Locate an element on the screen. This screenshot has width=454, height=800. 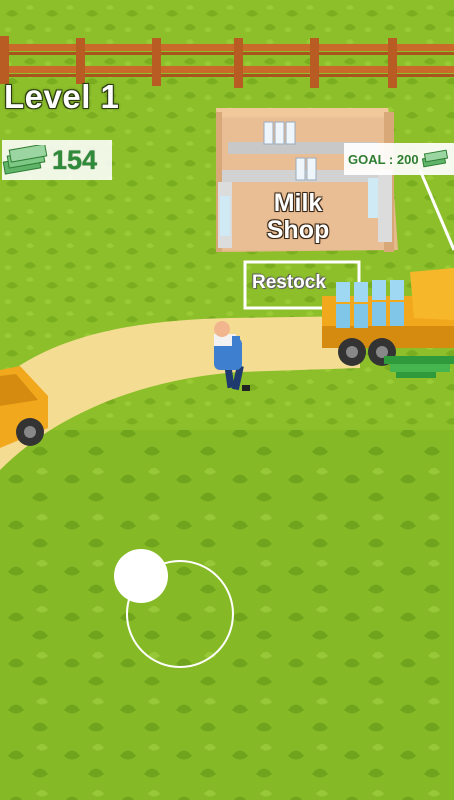
shop-name-line2: Shop is located at coordinates (298, 230).